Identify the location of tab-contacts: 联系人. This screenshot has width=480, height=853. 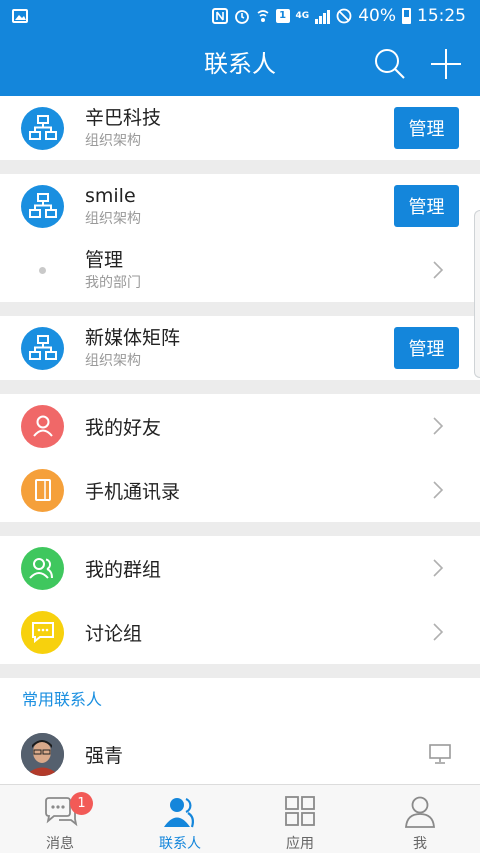
(180, 819).